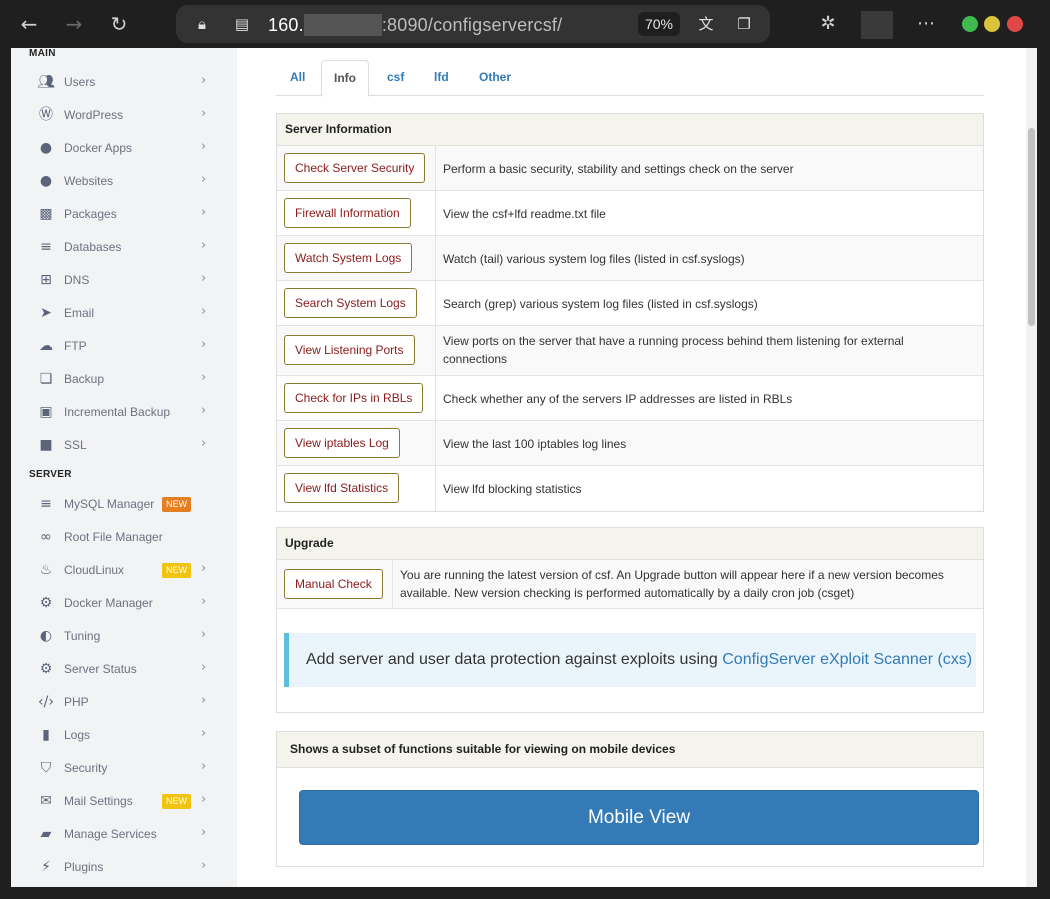 The height and width of the screenshot is (899, 1050). I want to click on button-cell: Search System Logs, so click(356, 303).